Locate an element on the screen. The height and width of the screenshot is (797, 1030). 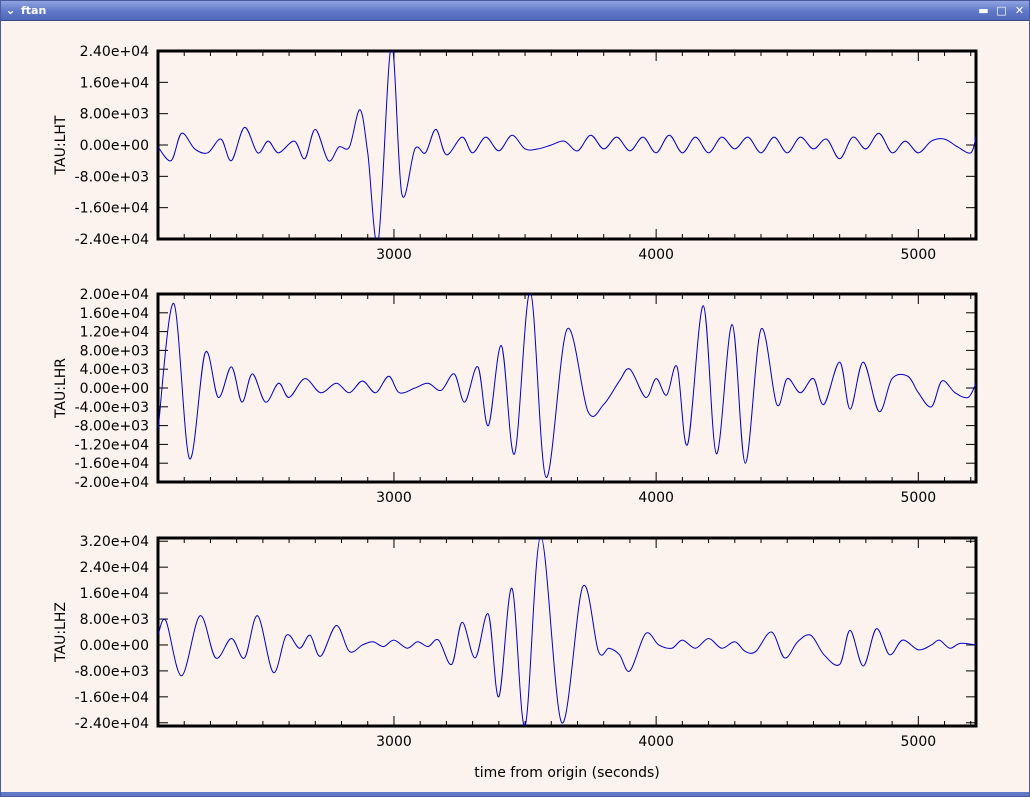
window-title: ftan is located at coordinates (34, 10).